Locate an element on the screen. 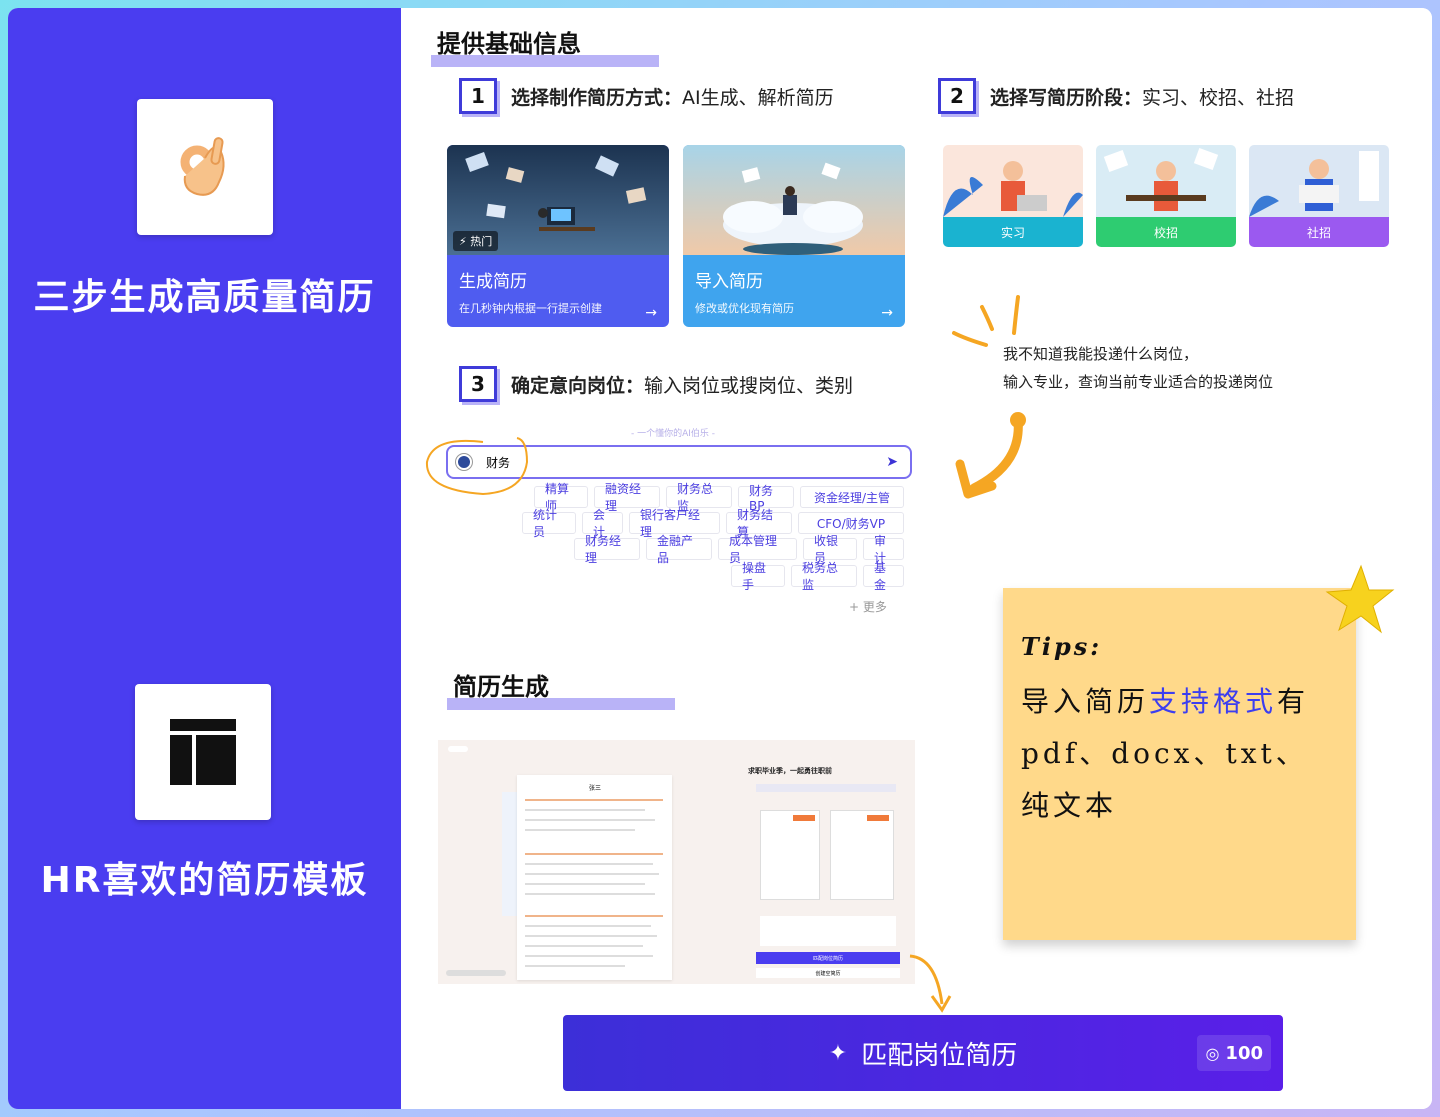 This screenshot has height=1117, width=1440. step1-label: 选择制作简历方式： is located at coordinates (597, 97).